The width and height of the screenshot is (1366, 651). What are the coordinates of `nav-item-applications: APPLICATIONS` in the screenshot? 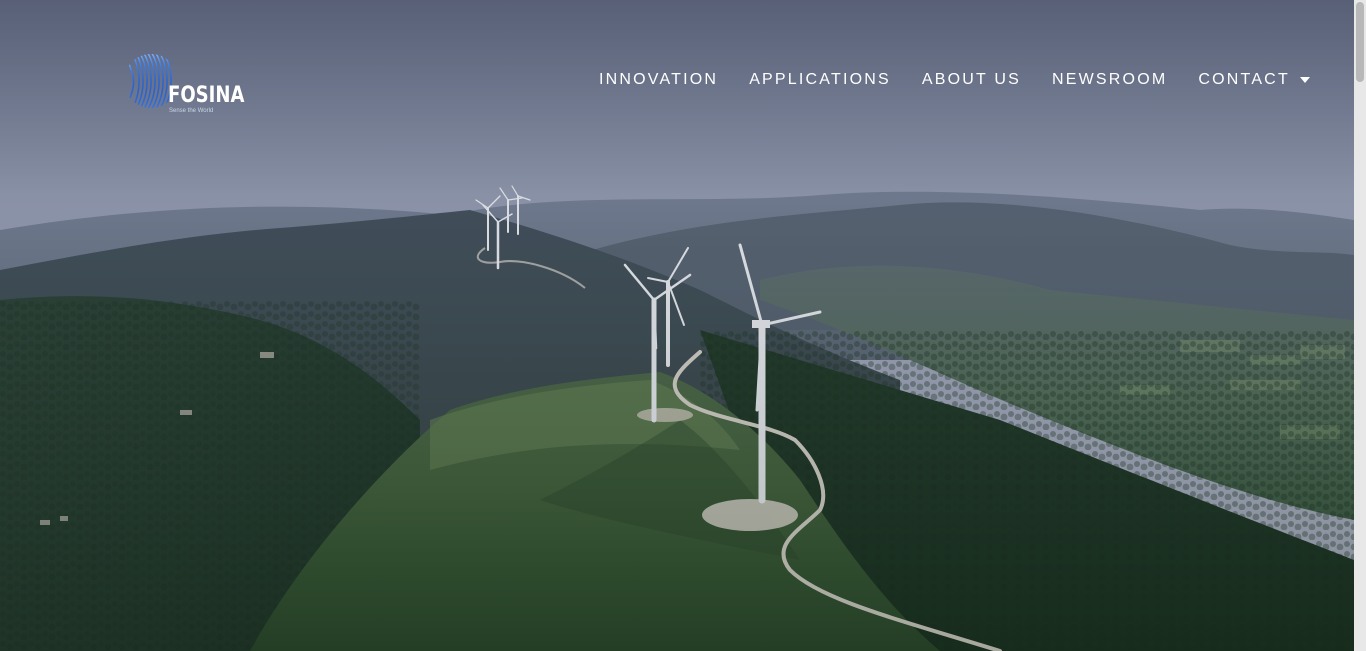 It's located at (820, 80).